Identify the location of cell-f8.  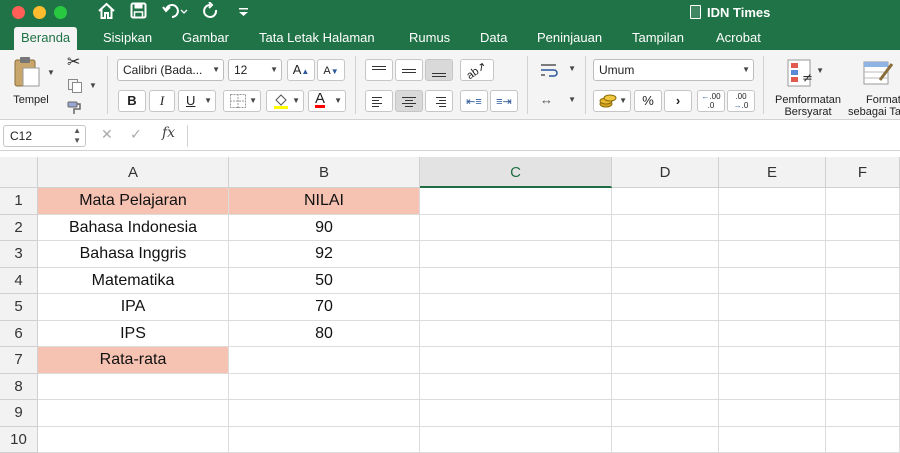
(863, 386).